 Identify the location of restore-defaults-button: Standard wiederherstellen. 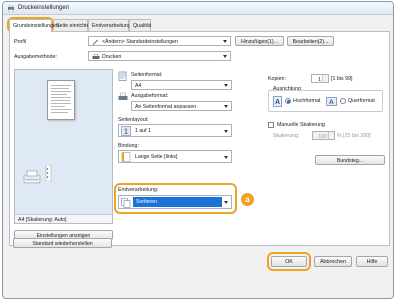
(62, 243).